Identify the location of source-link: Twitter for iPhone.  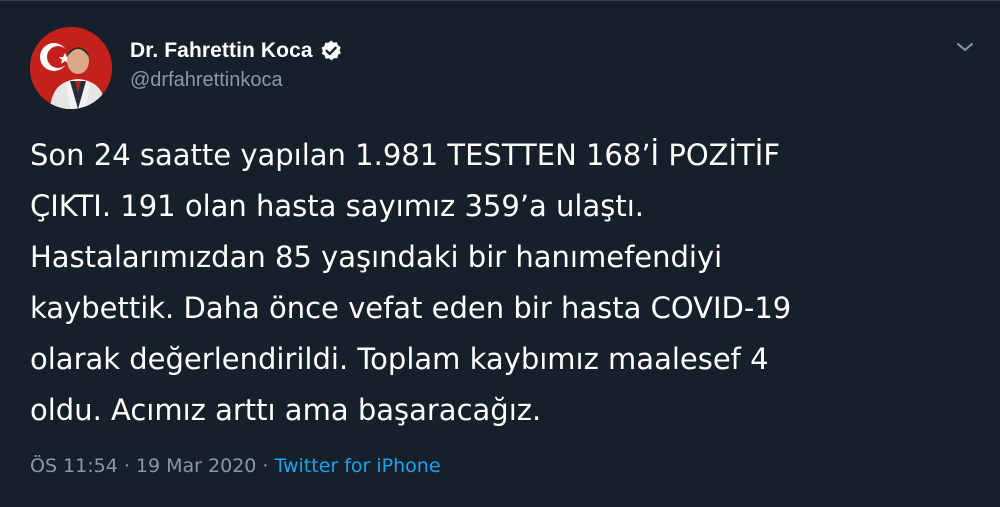
(358, 466).